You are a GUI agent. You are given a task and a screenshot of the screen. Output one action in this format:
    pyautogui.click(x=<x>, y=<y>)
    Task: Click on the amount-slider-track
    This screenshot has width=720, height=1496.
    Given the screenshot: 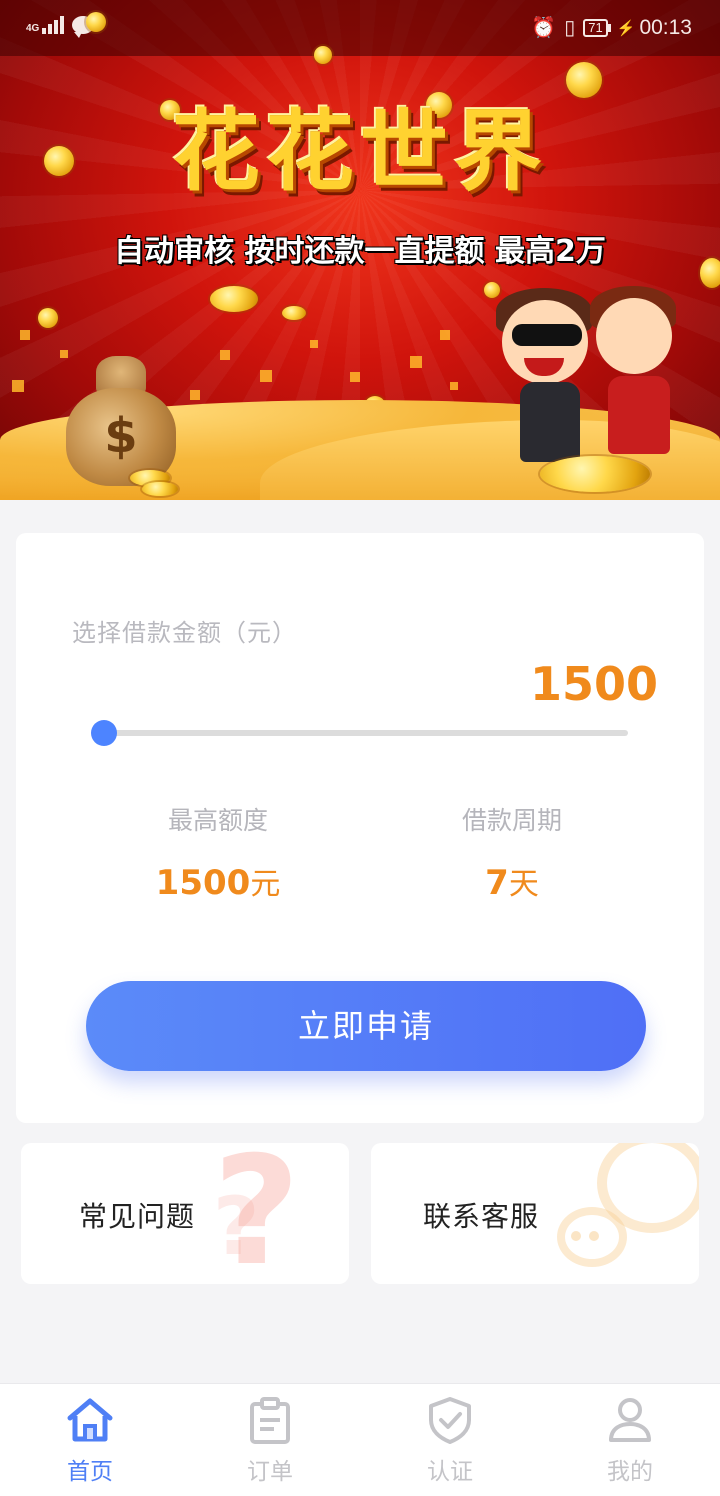 What is the action you would take?
    pyautogui.click(x=366, y=733)
    